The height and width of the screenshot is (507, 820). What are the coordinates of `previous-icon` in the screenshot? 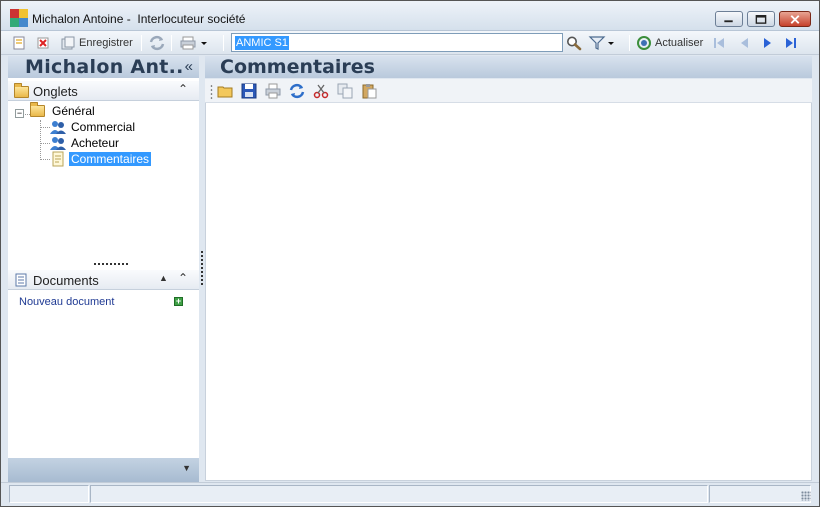 It's located at (744, 43).